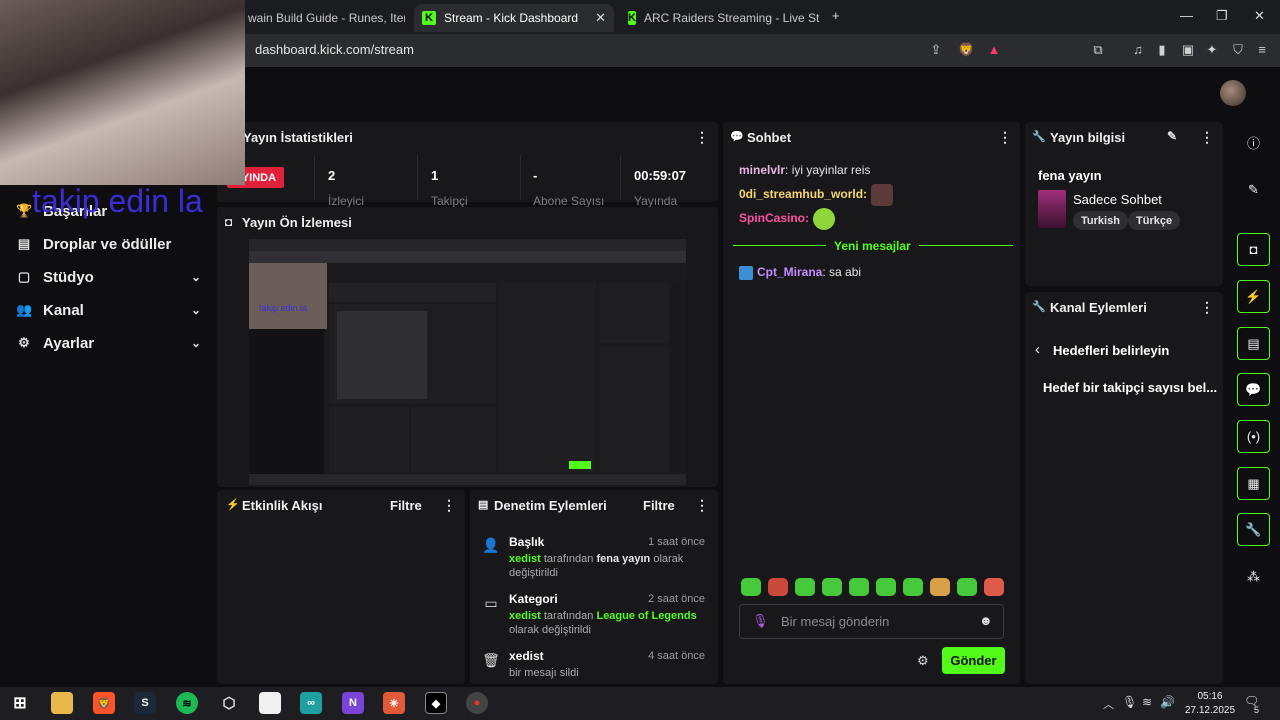  What do you see at coordinates (986, 620) in the screenshot?
I see `emoji-icon: ☻` at bounding box center [986, 620].